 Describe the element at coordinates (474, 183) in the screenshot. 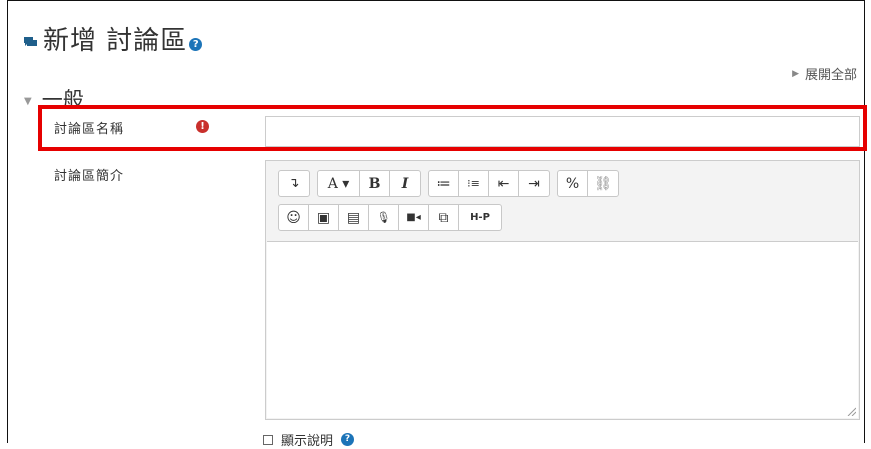

I see `ordered-list-button: ⁝≡` at that location.